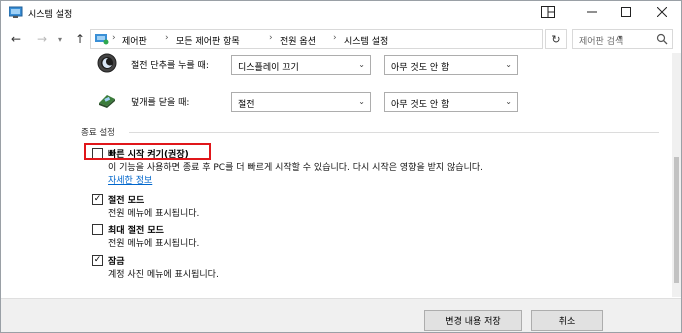 This screenshot has height=333, width=682. Describe the element at coordinates (366, 40) in the screenshot. I see `breadcrumb-system-settings: 시스템 설정` at that location.